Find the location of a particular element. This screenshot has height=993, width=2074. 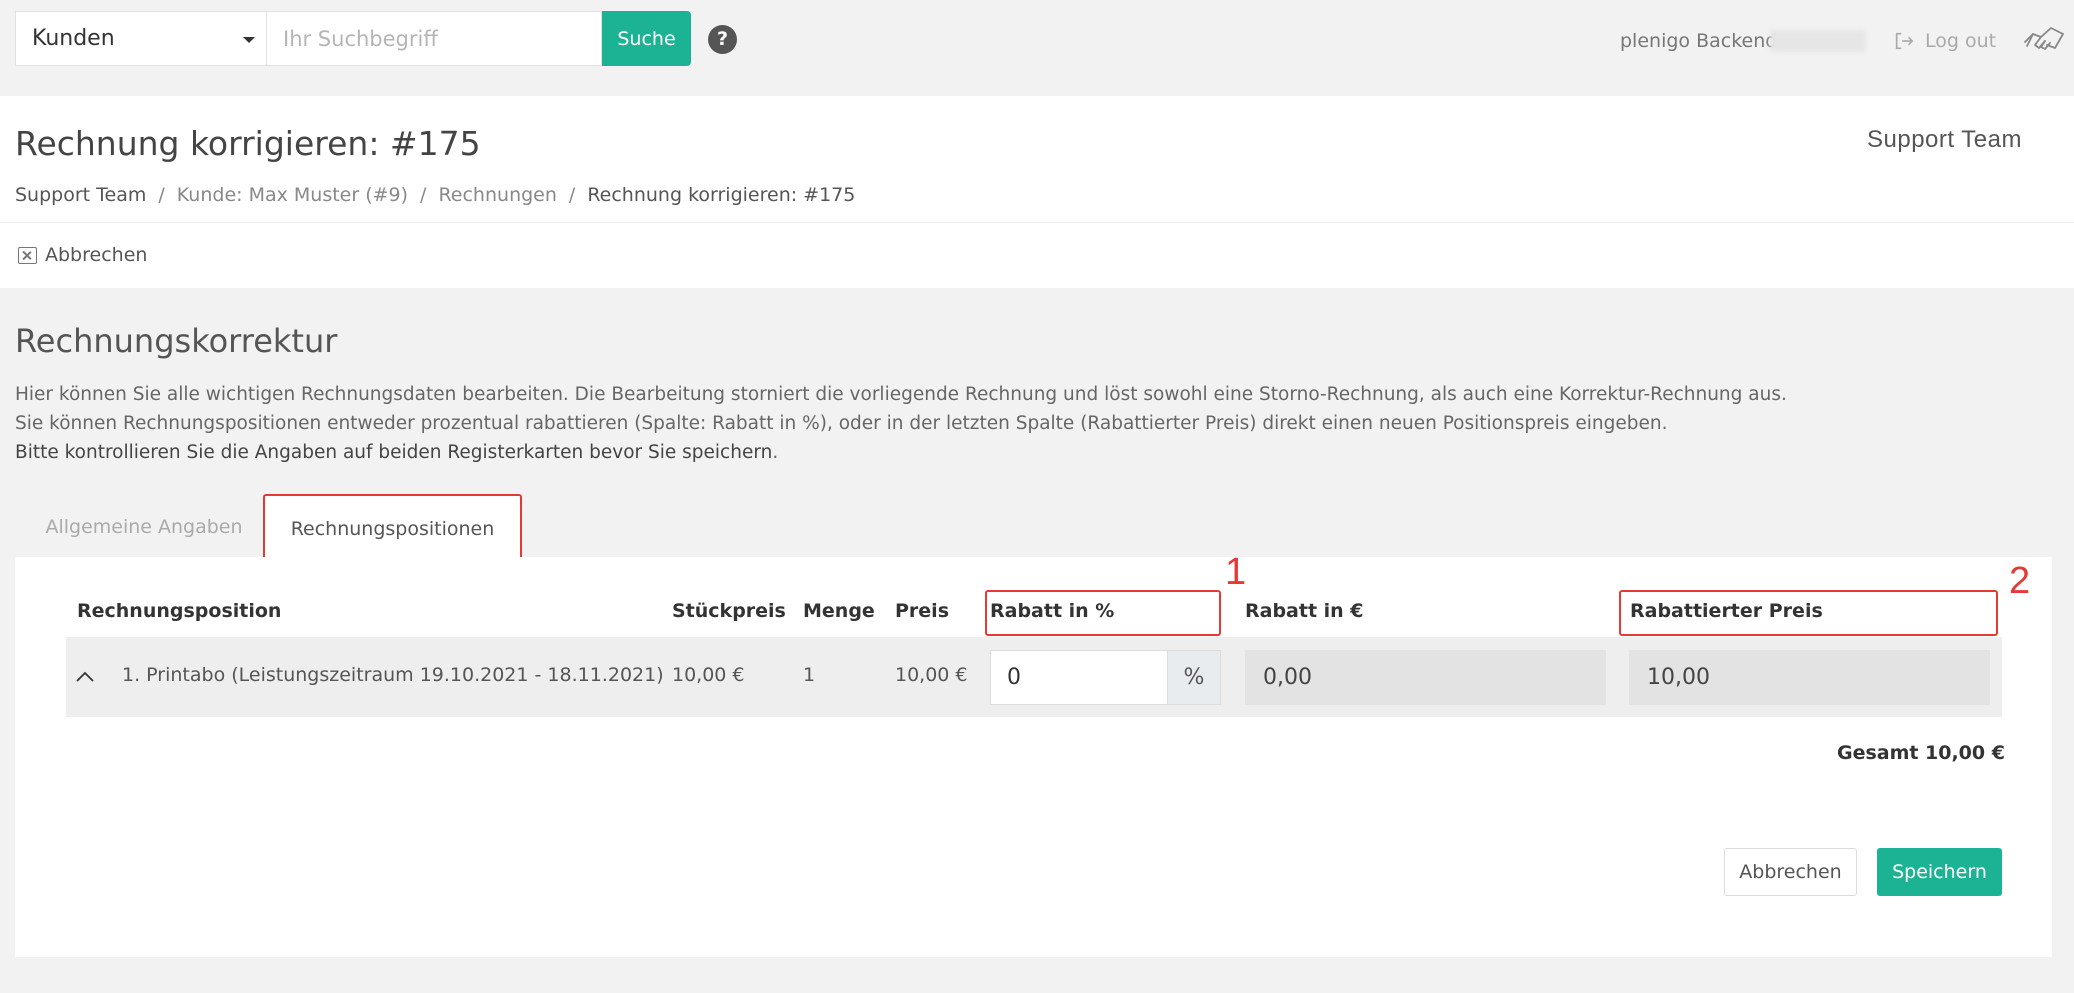

search-category-select: Kunden is located at coordinates (141, 38).